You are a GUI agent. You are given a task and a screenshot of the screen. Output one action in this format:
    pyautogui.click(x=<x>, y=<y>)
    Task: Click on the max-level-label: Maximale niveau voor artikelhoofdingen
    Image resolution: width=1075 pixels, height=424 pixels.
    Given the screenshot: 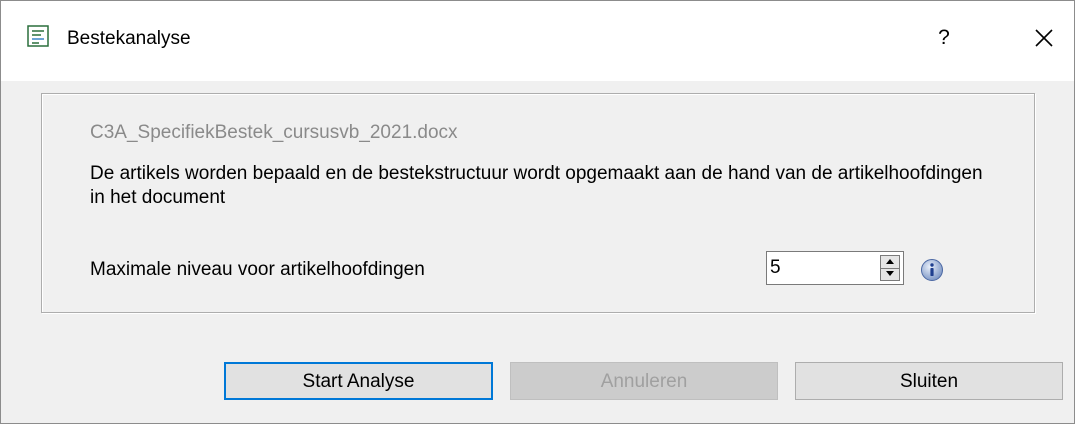 What is the action you would take?
    pyautogui.click(x=257, y=269)
    